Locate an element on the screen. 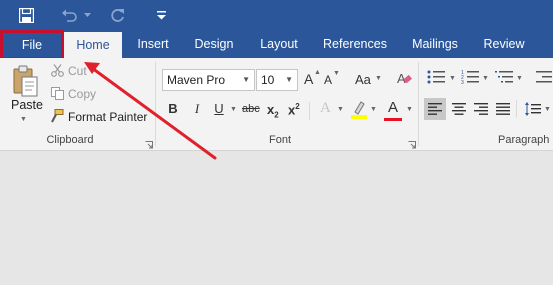 This screenshot has height=285, width=553. paste-icon is located at coordinates (26, 81).